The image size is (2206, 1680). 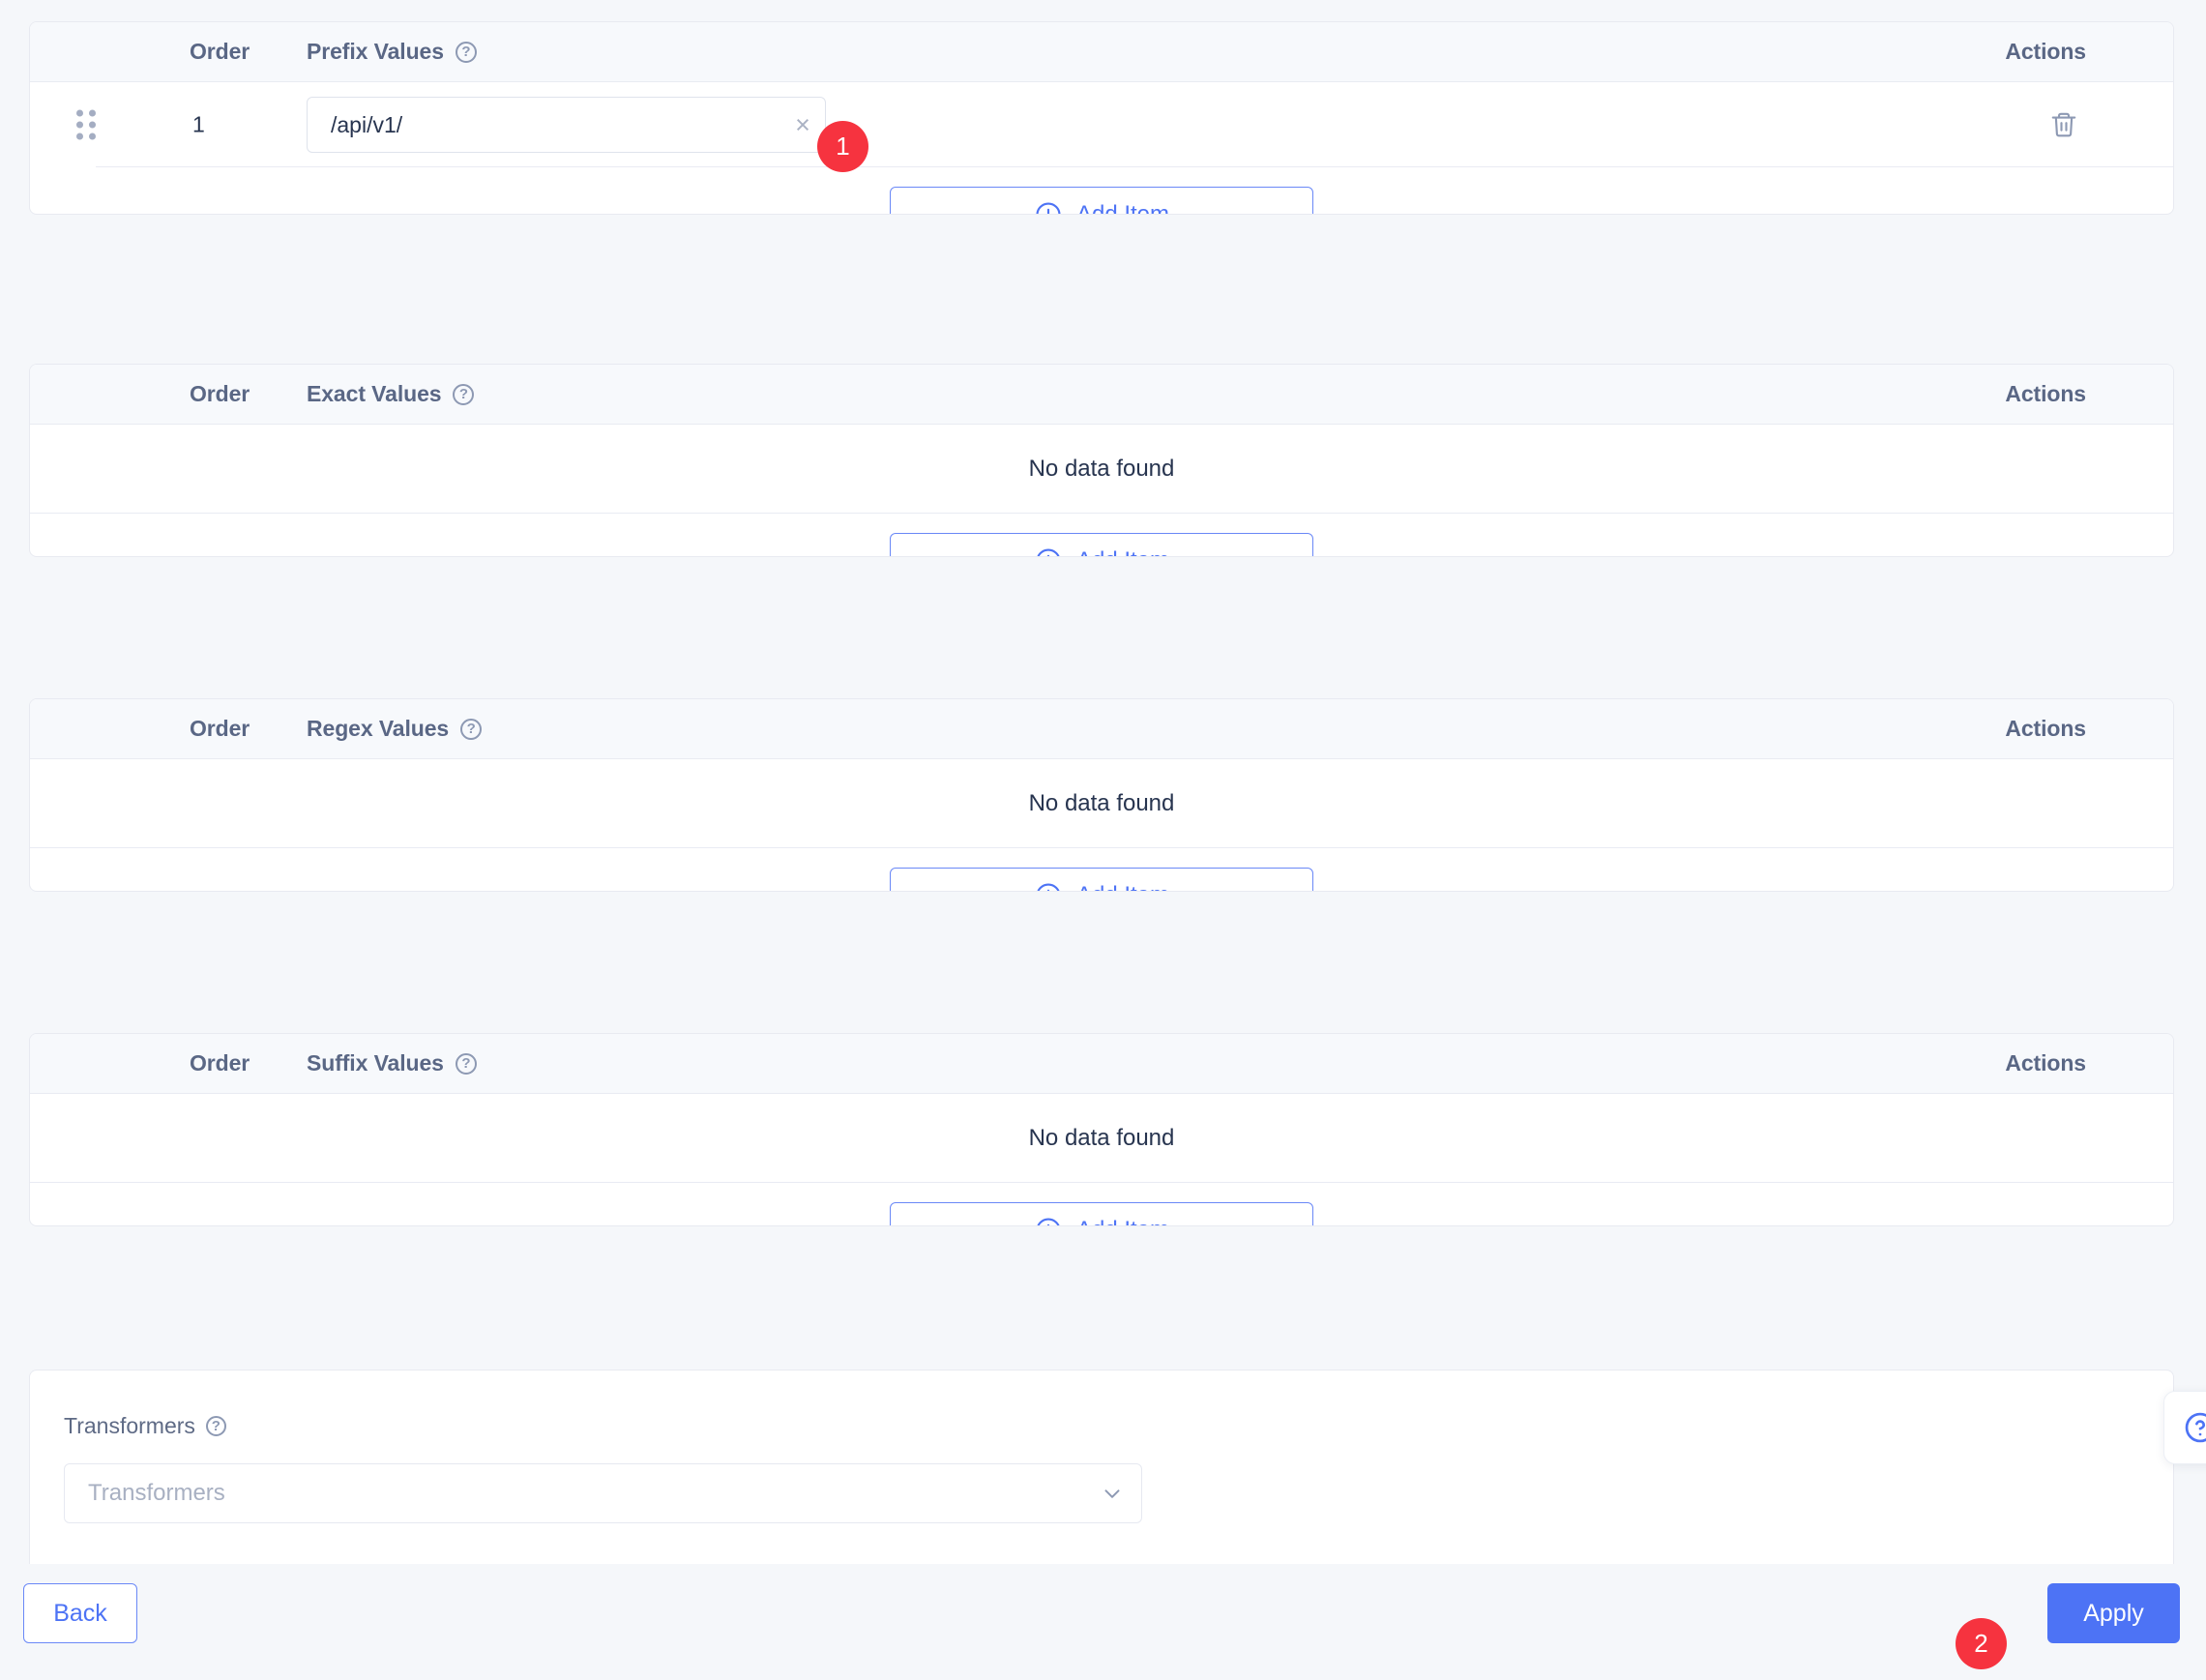 What do you see at coordinates (1101, 395) in the screenshot?
I see `exact-values-table-header: Order Exact Values ? Actions` at bounding box center [1101, 395].